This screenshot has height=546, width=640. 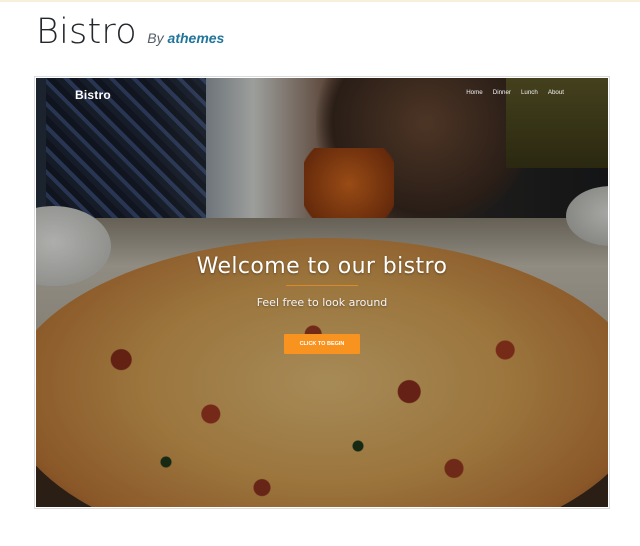 What do you see at coordinates (320, 1) in the screenshot?
I see `top-border` at bounding box center [320, 1].